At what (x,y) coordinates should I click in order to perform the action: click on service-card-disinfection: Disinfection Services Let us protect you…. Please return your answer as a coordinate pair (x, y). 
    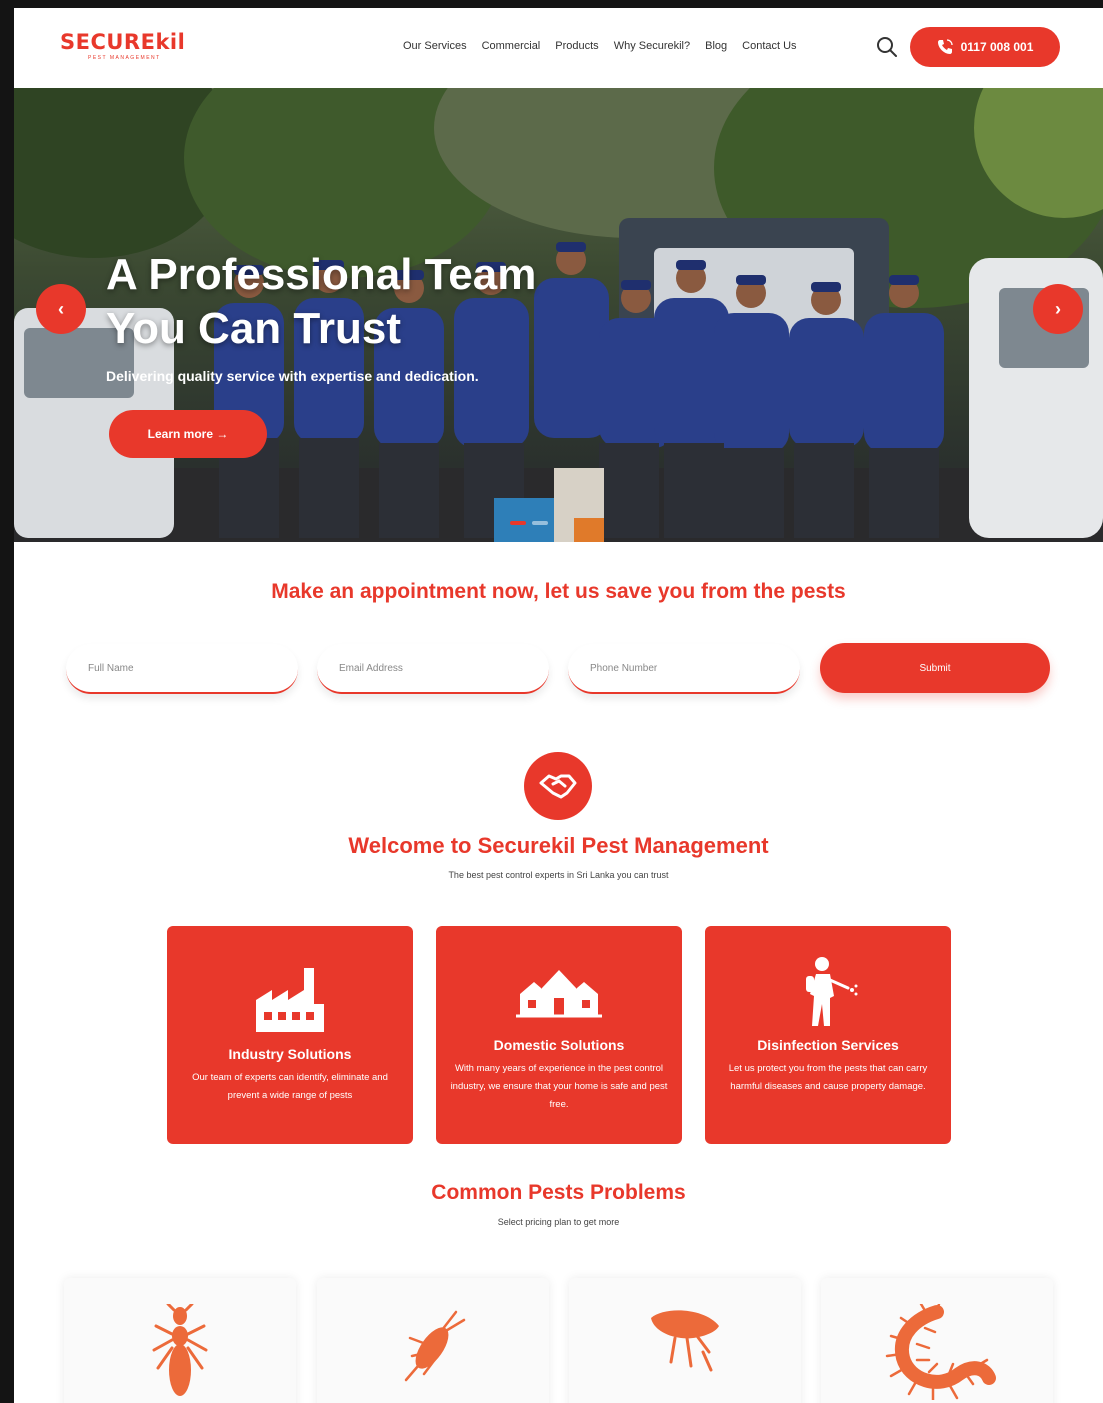
    Looking at the image, I should click on (828, 1035).